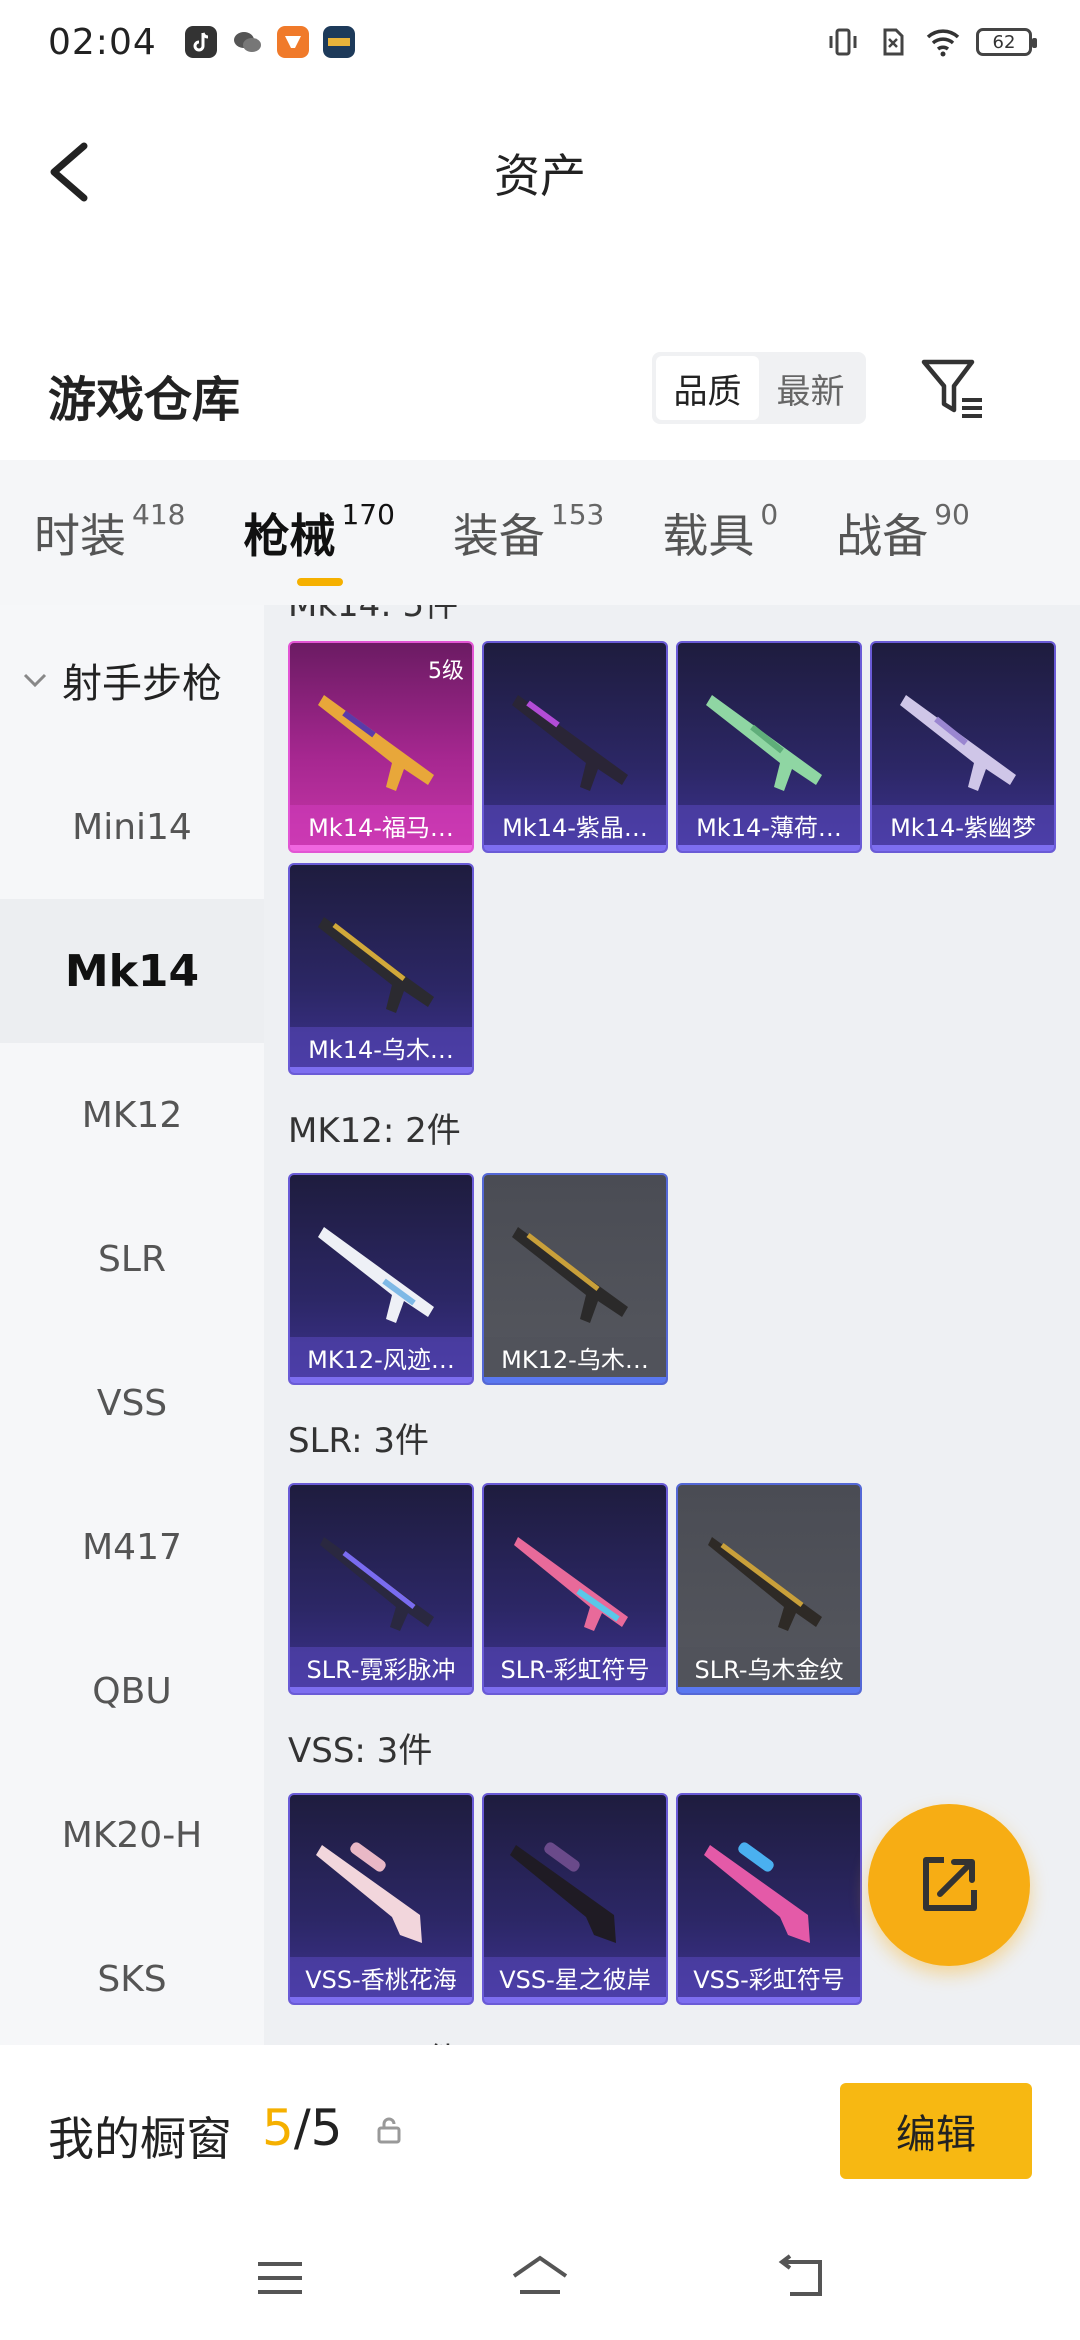 The image size is (1080, 2340). Describe the element at coordinates (943, 43) in the screenshot. I see `wifi-icon` at that location.